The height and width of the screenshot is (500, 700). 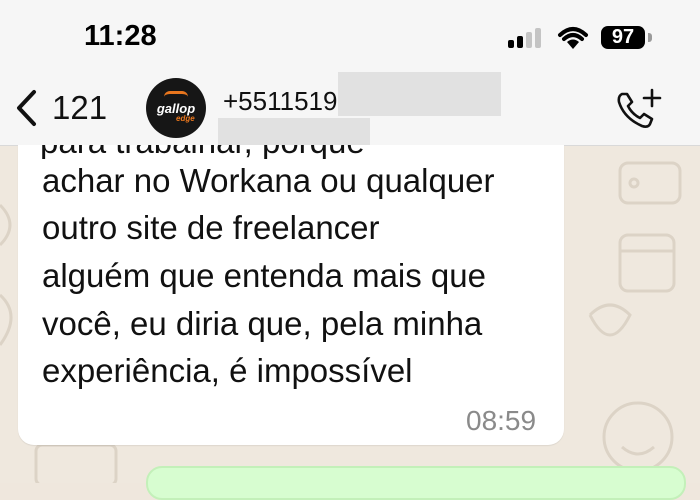 I want to click on message-line: outro site de freelancer, so click(x=211, y=227).